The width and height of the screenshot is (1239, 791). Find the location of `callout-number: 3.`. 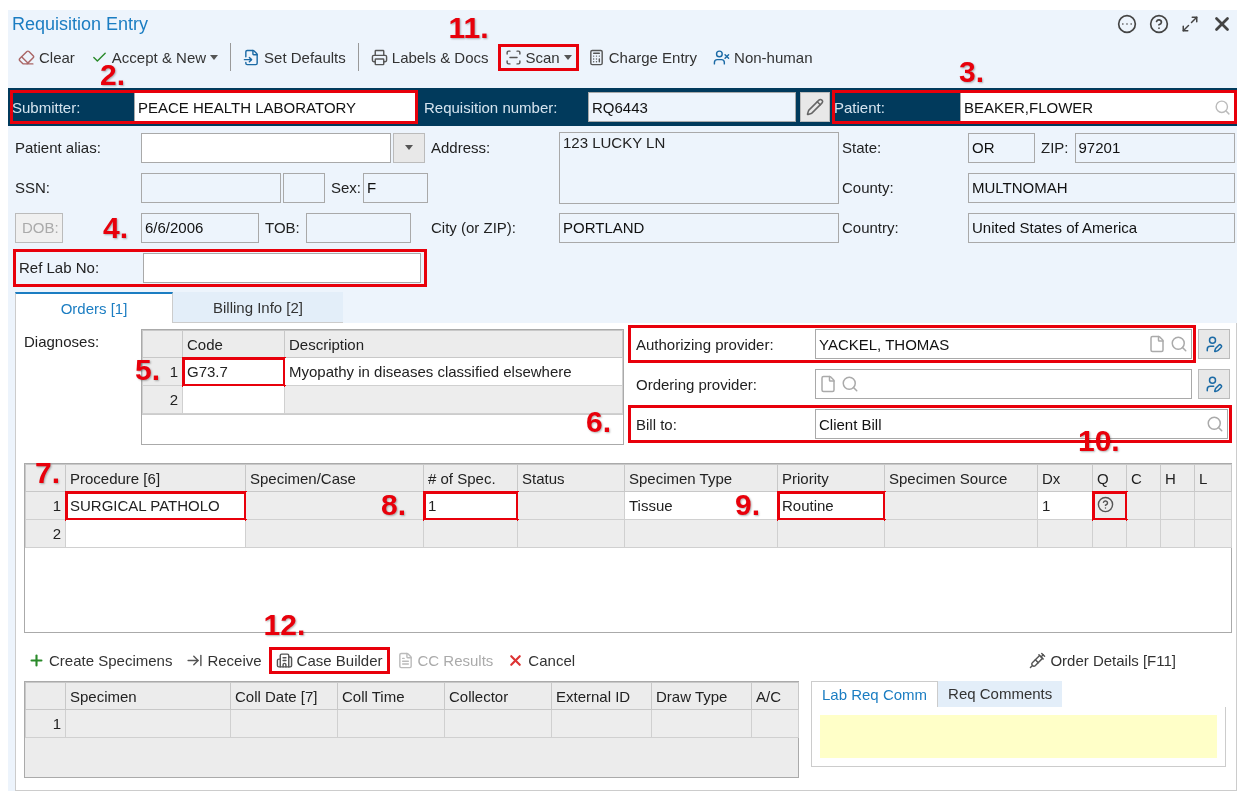

callout-number: 3. is located at coordinates (972, 72).